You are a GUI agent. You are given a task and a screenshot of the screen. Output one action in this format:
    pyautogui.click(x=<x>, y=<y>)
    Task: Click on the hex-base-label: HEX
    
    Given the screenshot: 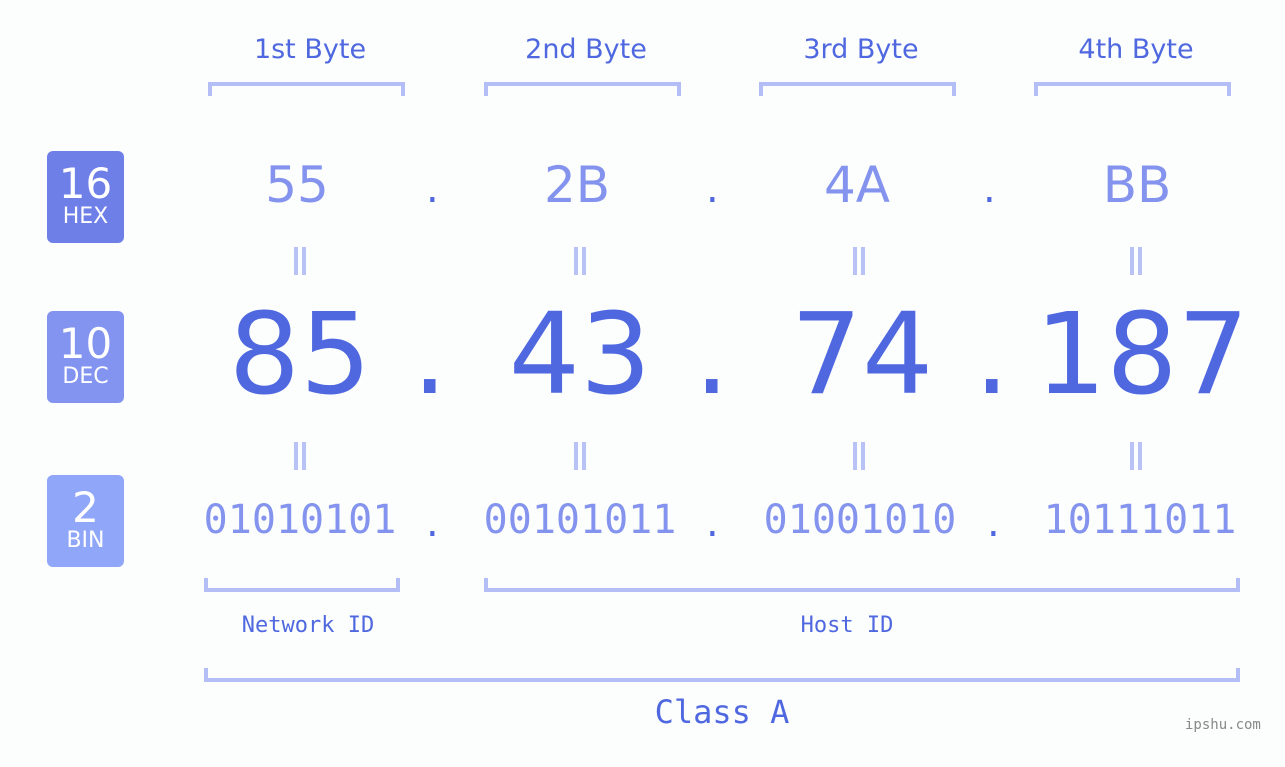 What is the action you would take?
    pyautogui.click(x=85, y=216)
    